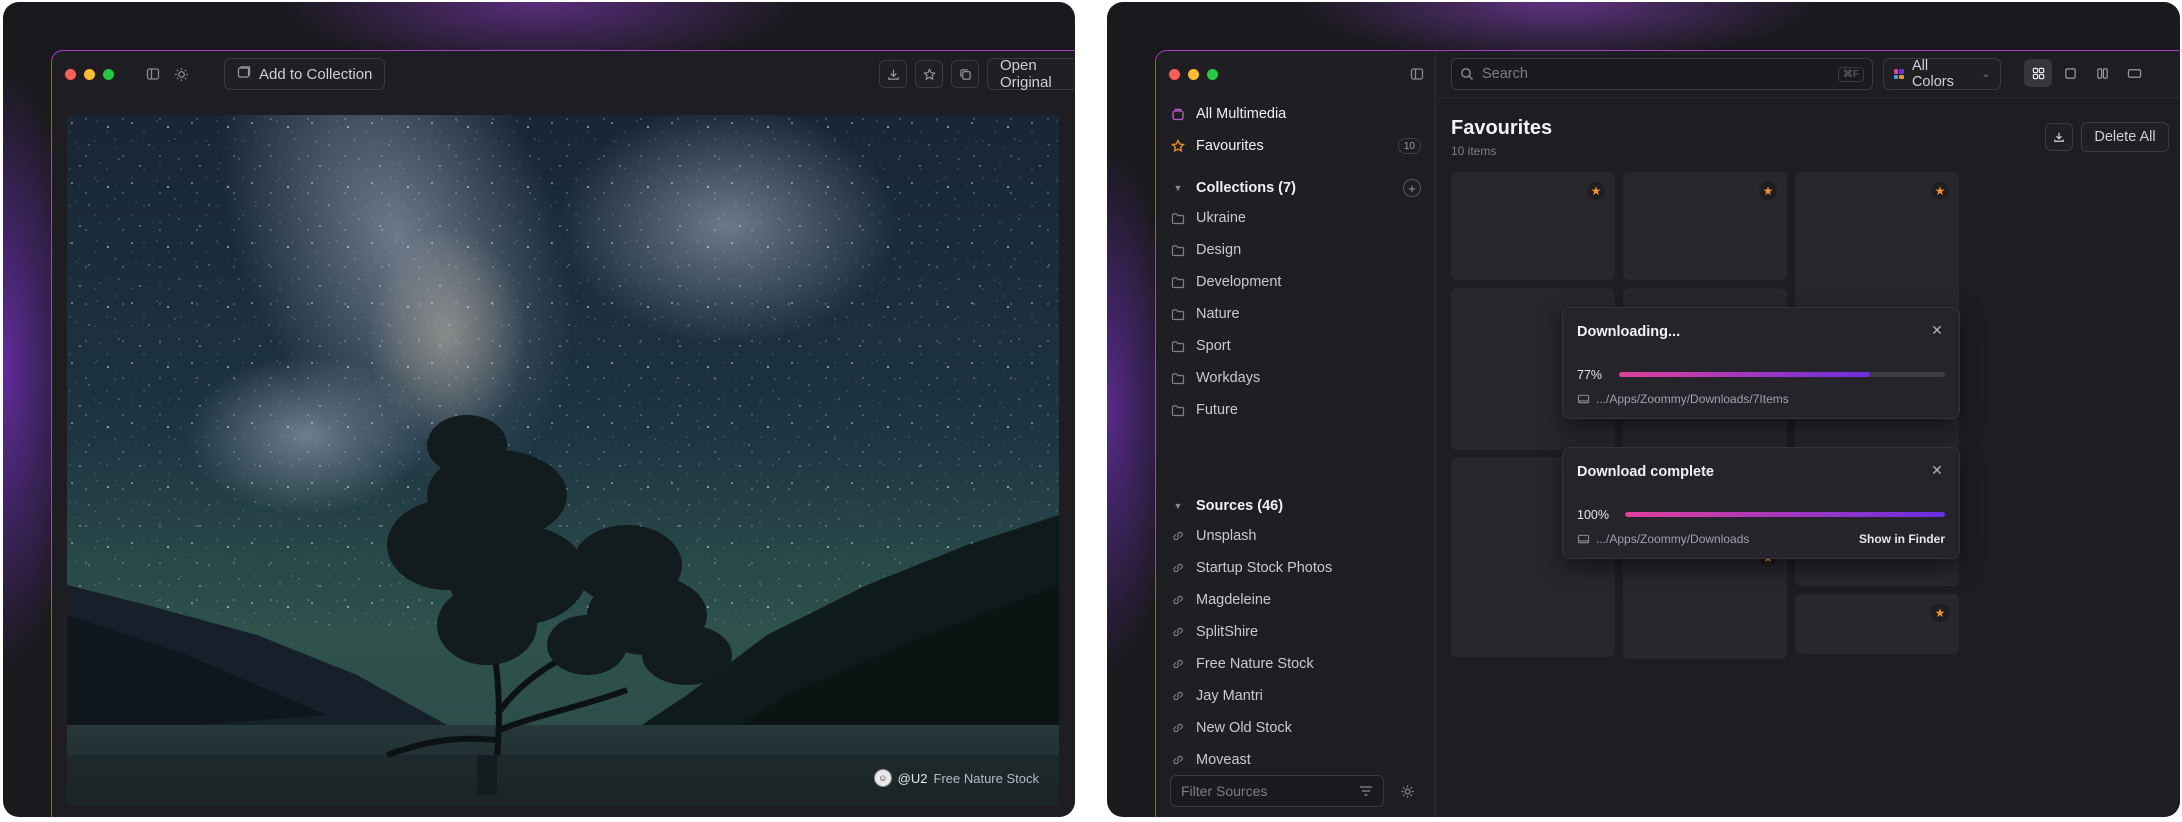 The width and height of the screenshot is (2182, 822). I want to click on copy-icon, so click(965, 74).